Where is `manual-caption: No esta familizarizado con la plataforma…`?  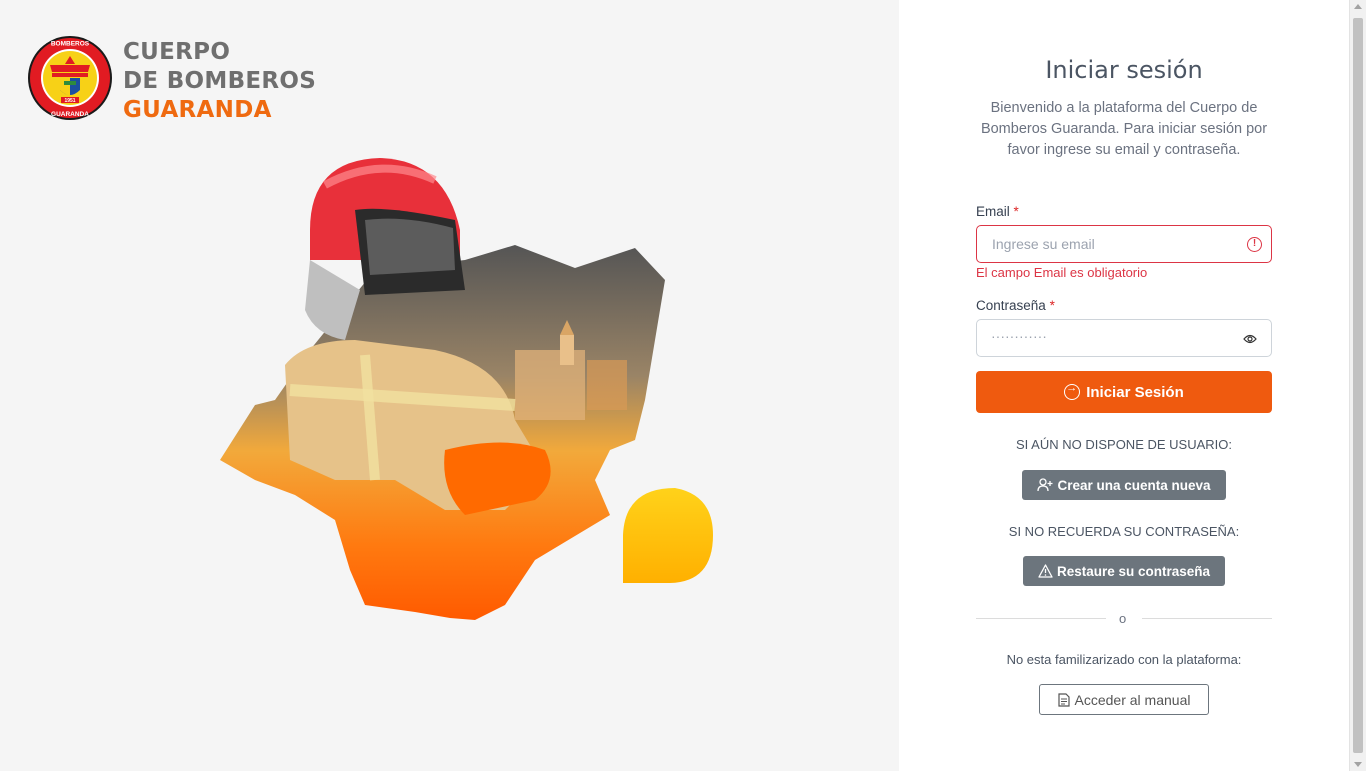 manual-caption: No esta familizarizado con la plataforma… is located at coordinates (1124, 659).